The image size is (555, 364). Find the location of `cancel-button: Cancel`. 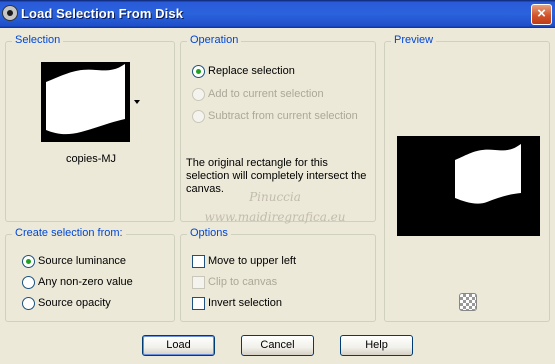

cancel-button: Cancel is located at coordinates (277, 345).